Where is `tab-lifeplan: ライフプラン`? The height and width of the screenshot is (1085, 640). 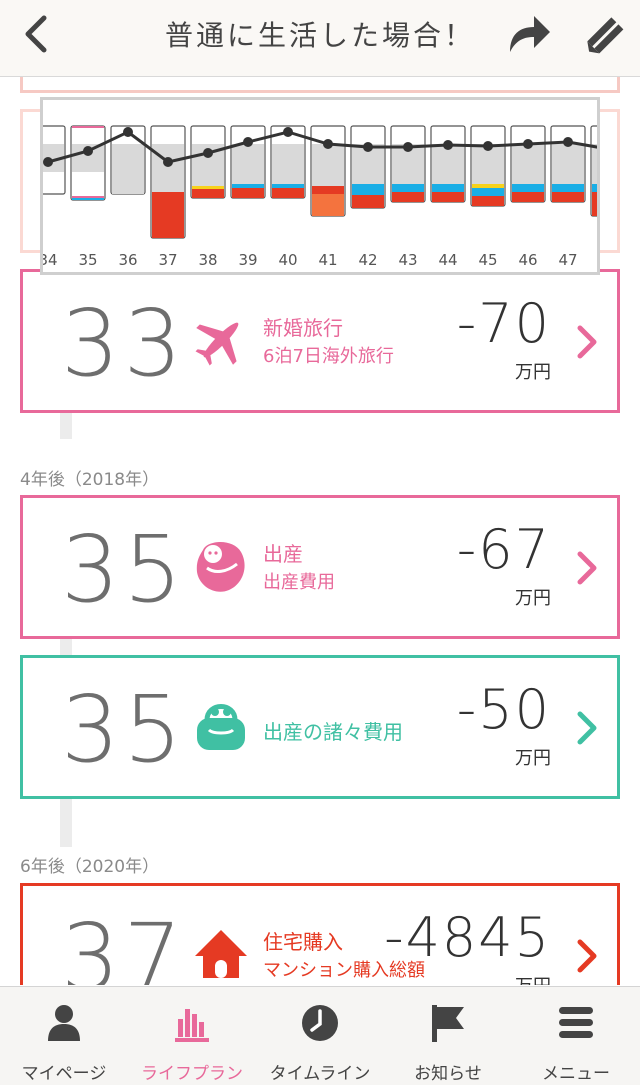
tab-lifeplan: ライフプラン is located at coordinates (192, 1036).